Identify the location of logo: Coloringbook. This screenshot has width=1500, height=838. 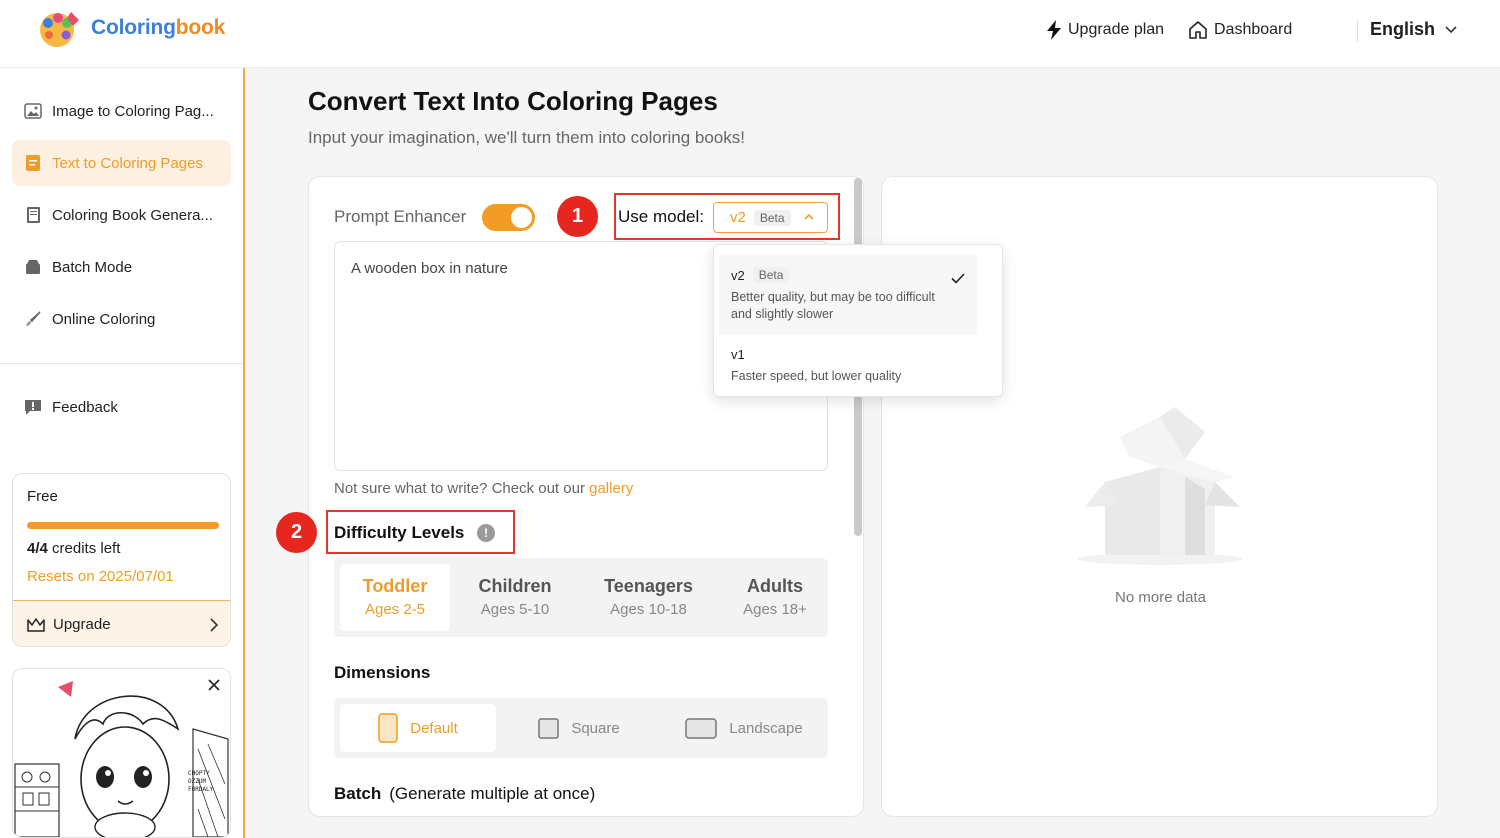
(131, 28).